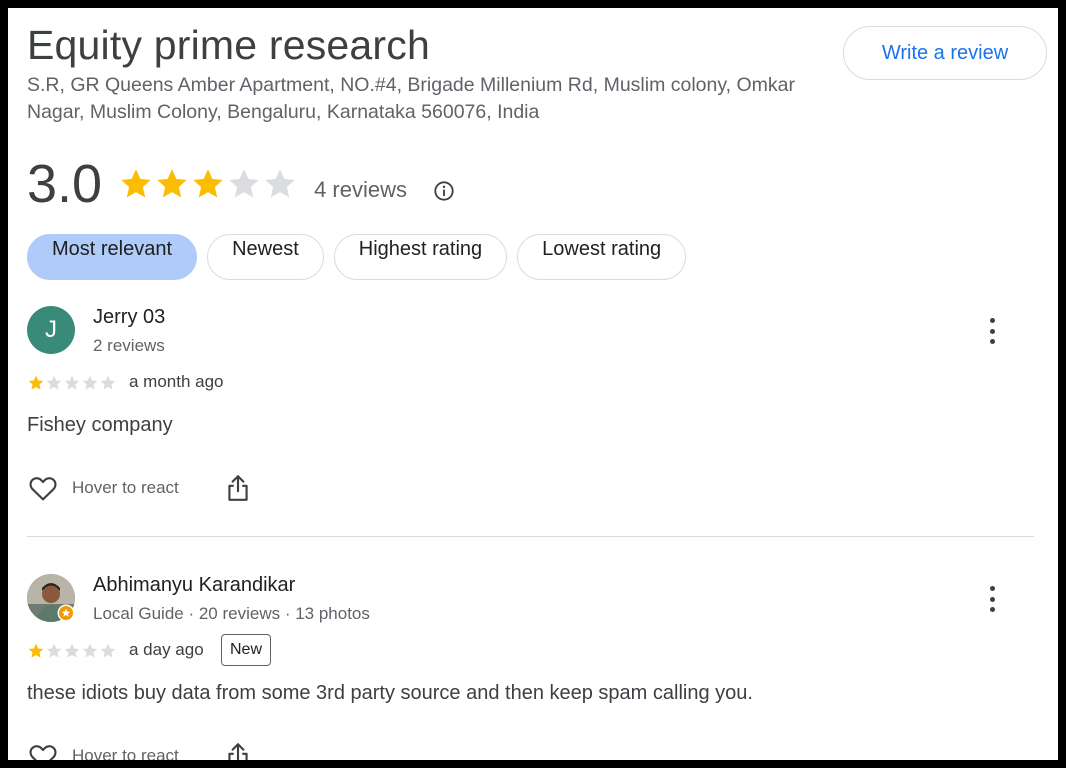  I want to click on review-divider, so click(530, 536).